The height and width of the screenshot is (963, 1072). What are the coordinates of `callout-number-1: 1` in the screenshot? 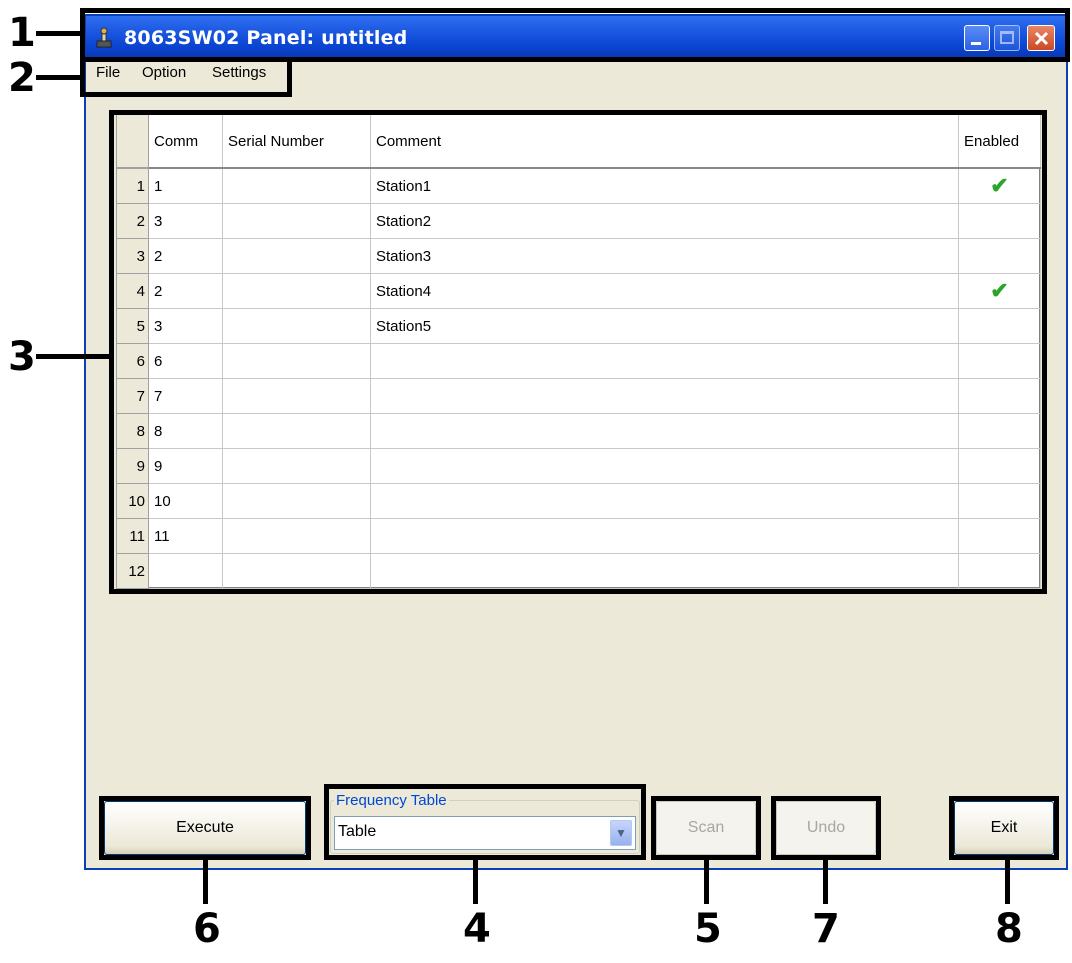 It's located at (22, 33).